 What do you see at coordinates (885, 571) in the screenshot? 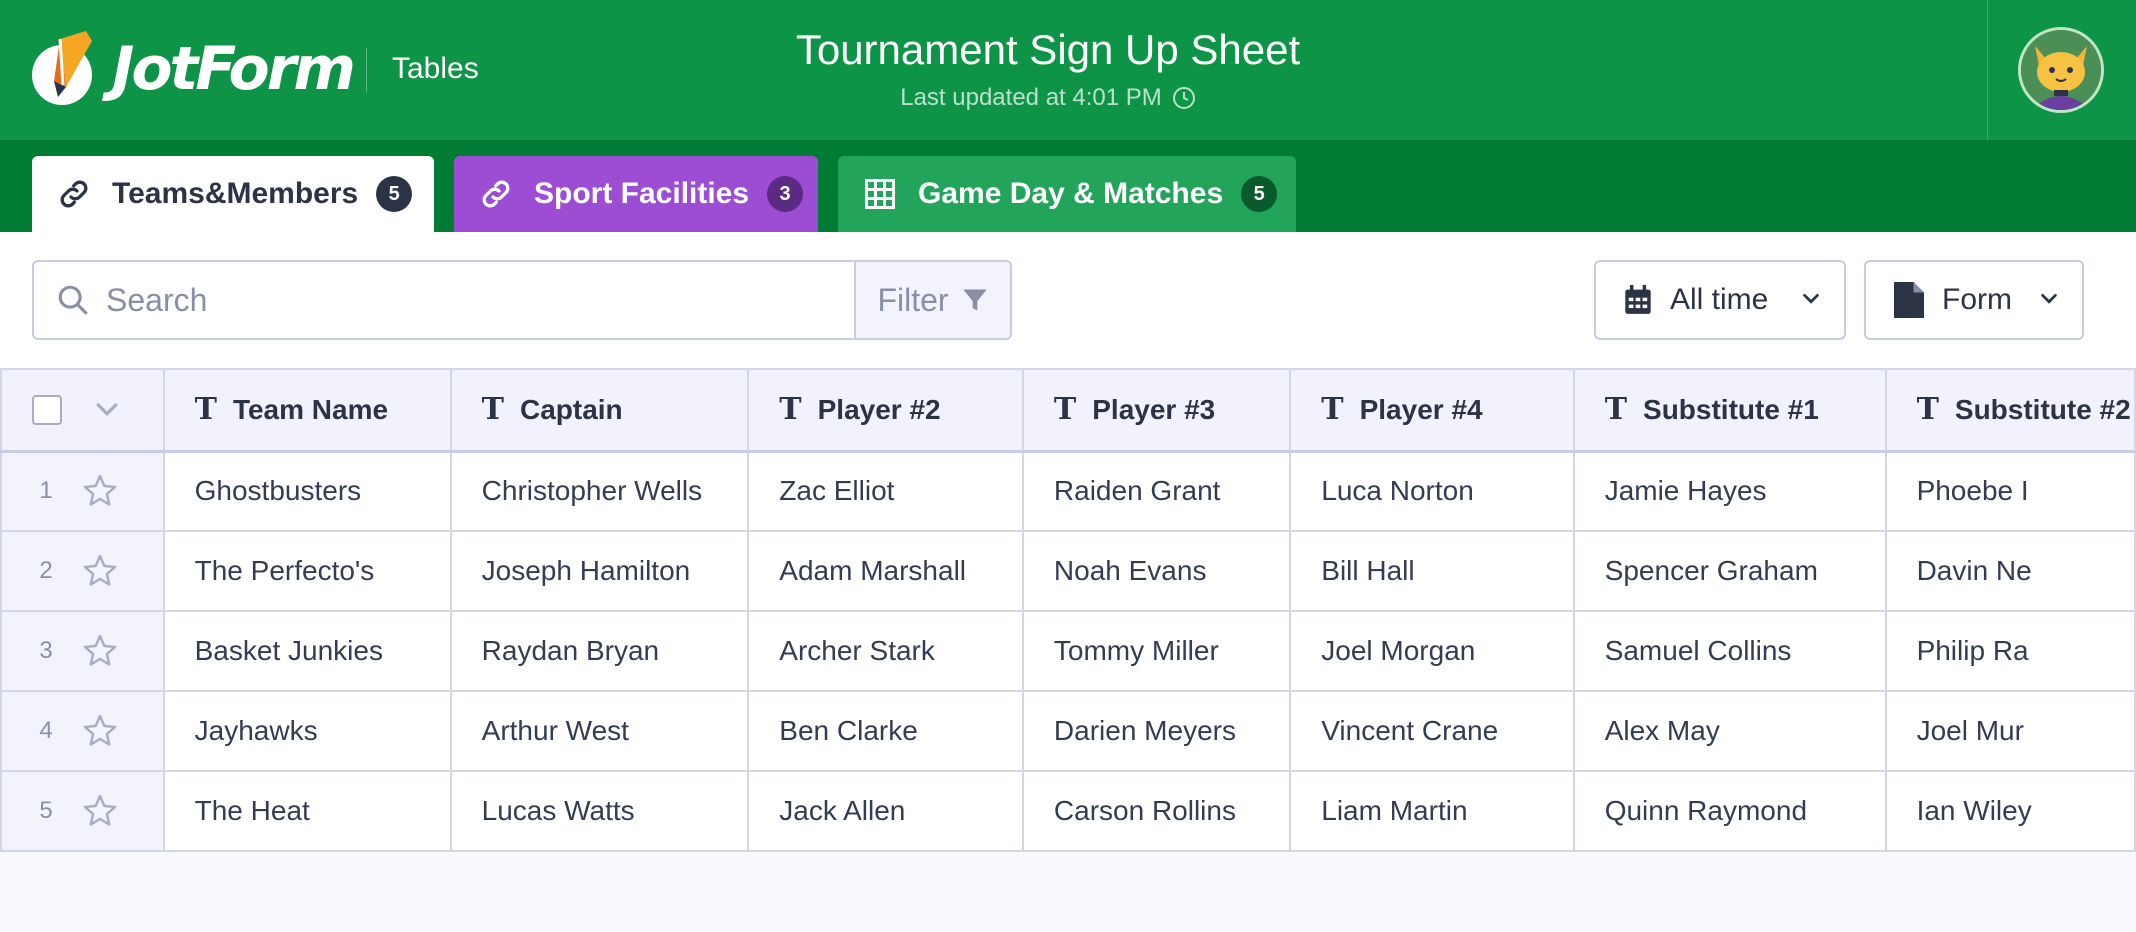
I see `table-cell: Adam Marshall` at bounding box center [885, 571].